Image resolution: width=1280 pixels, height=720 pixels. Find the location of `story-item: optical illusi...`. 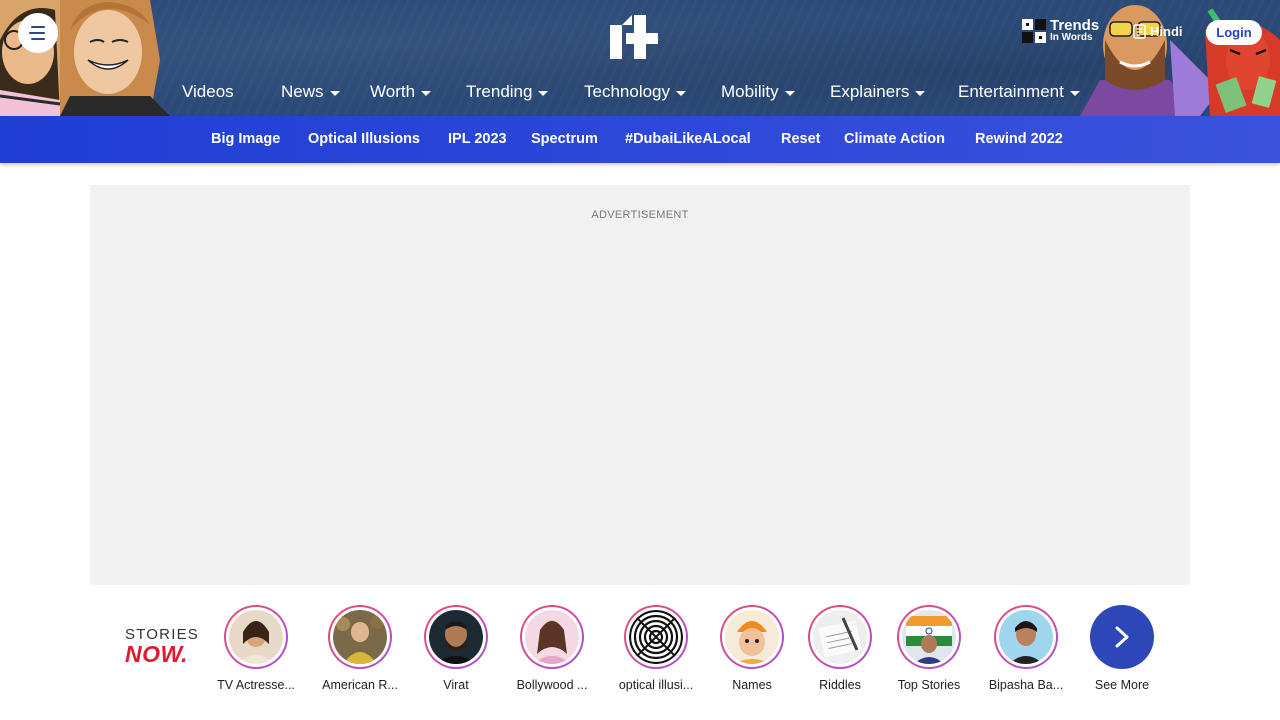

story-item: optical illusi... is located at coordinates (656, 648).